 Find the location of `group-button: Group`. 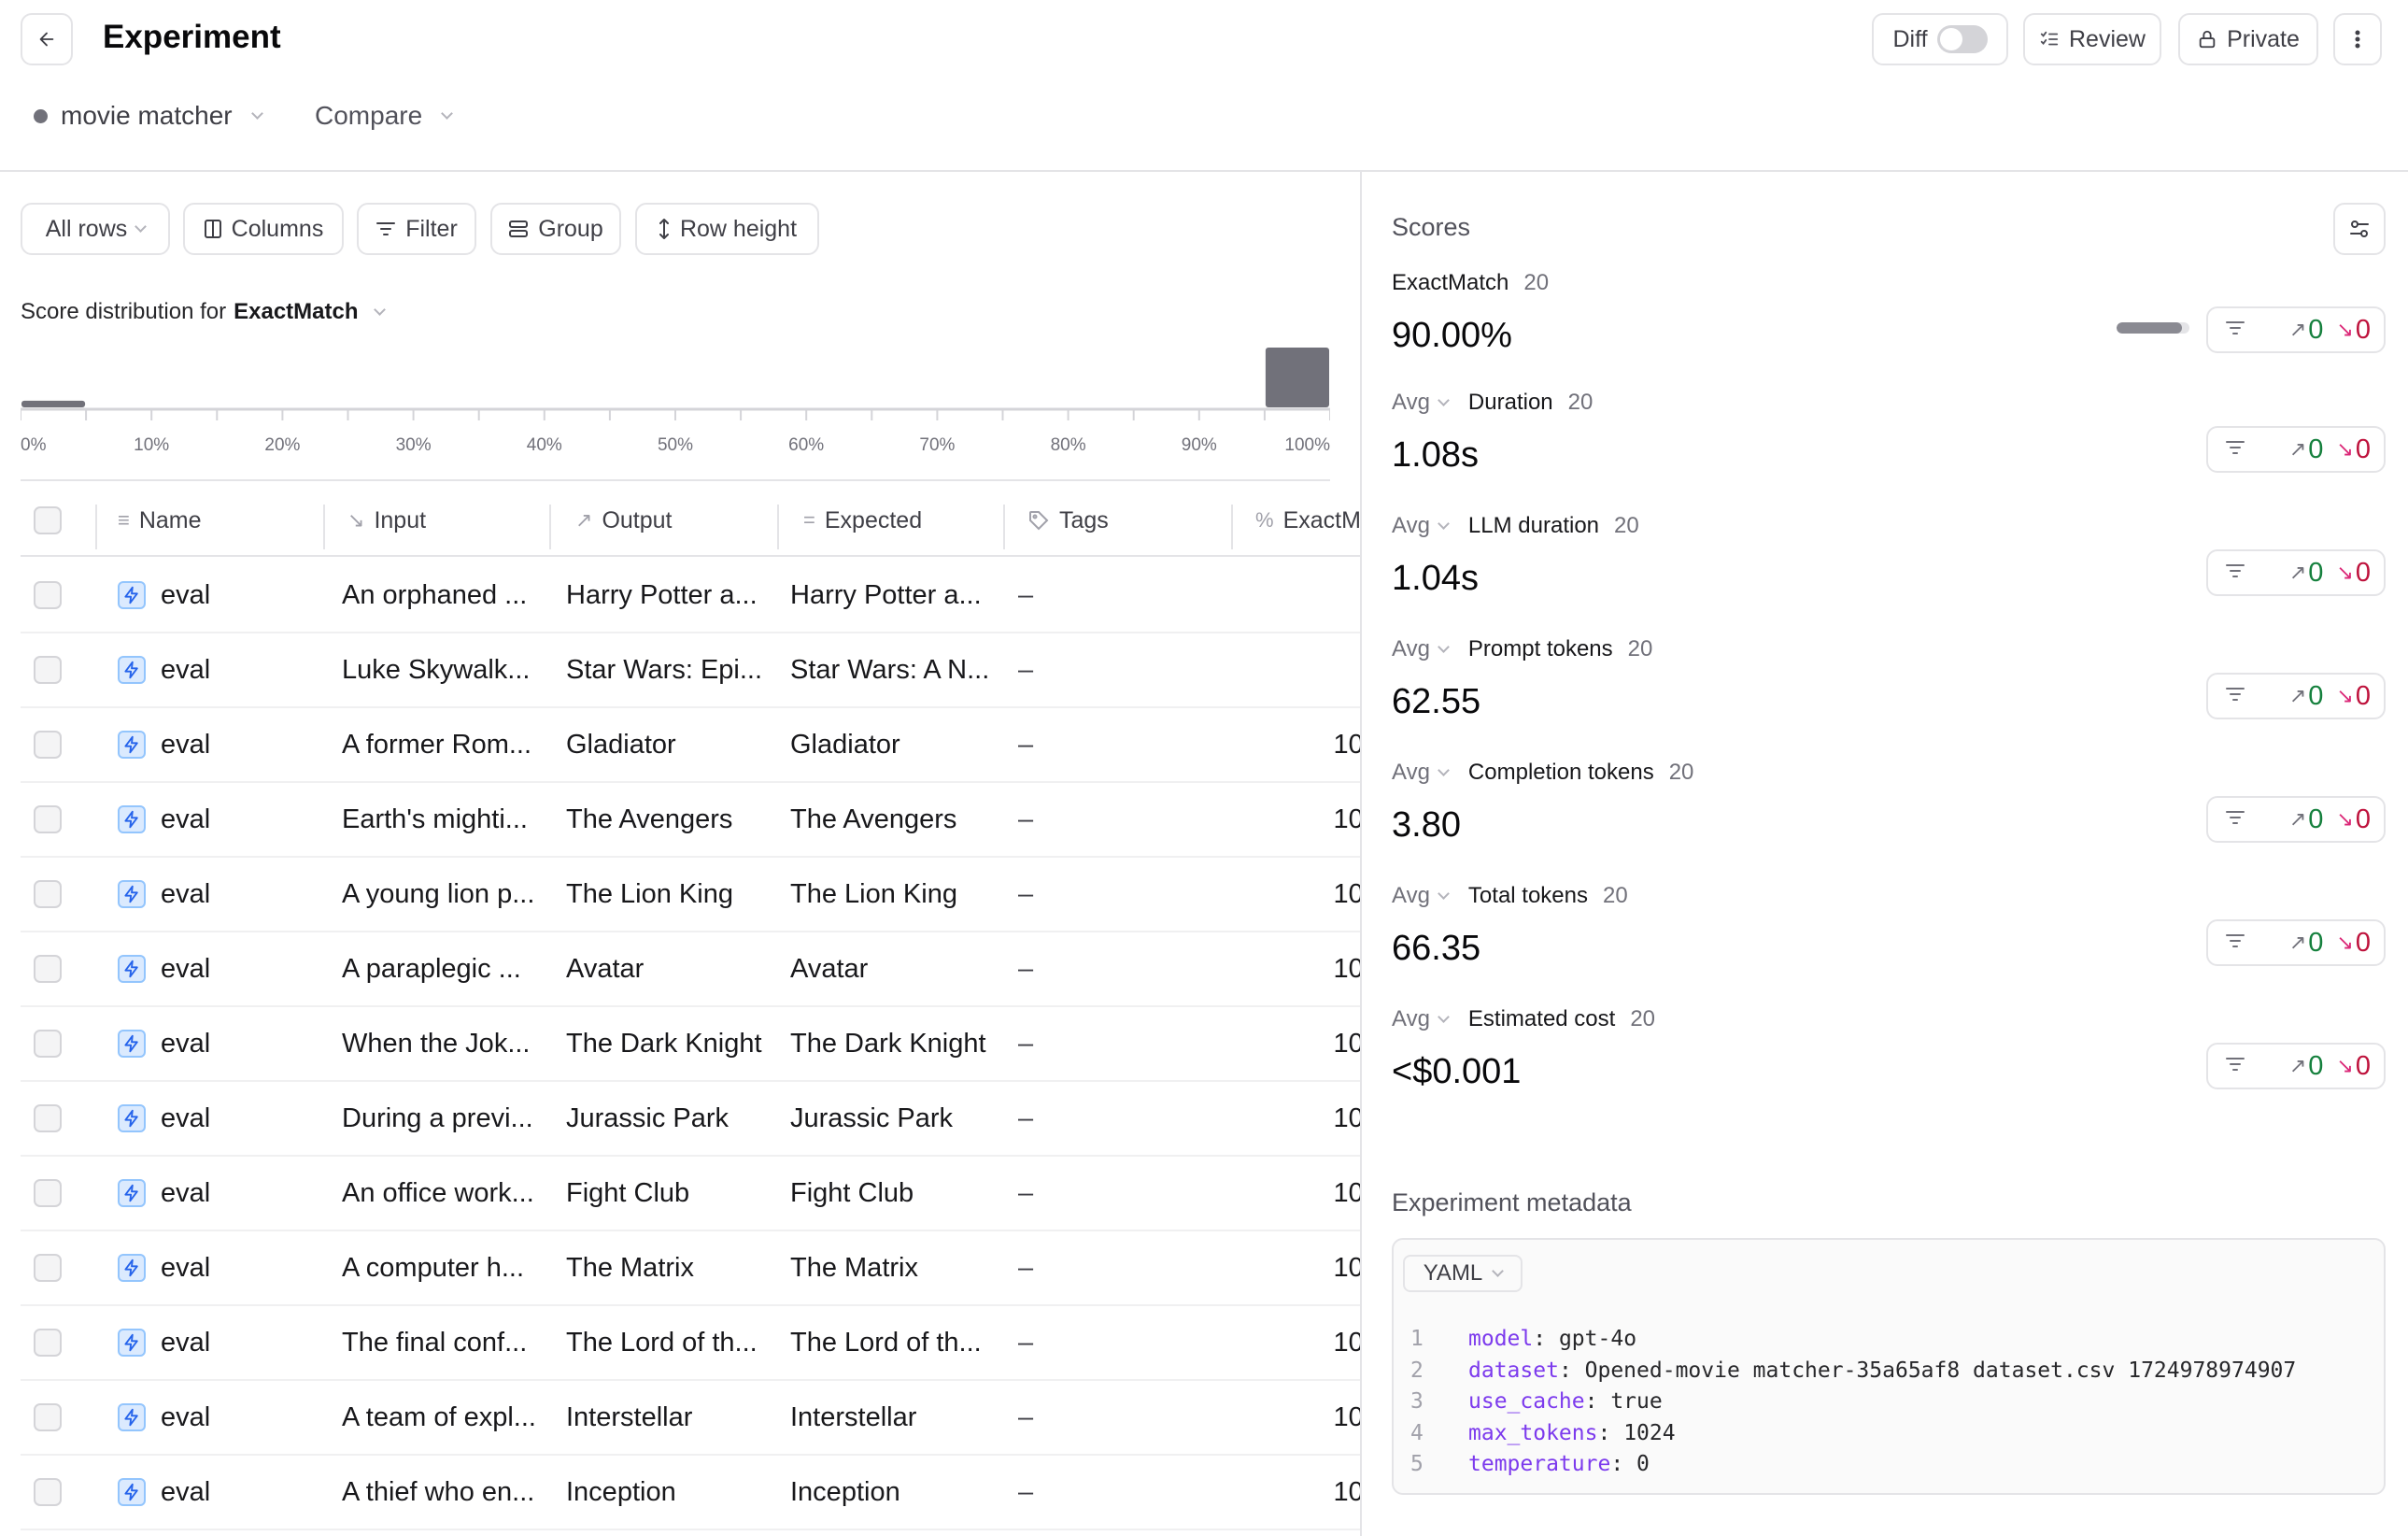

group-button: Group is located at coordinates (555, 229).